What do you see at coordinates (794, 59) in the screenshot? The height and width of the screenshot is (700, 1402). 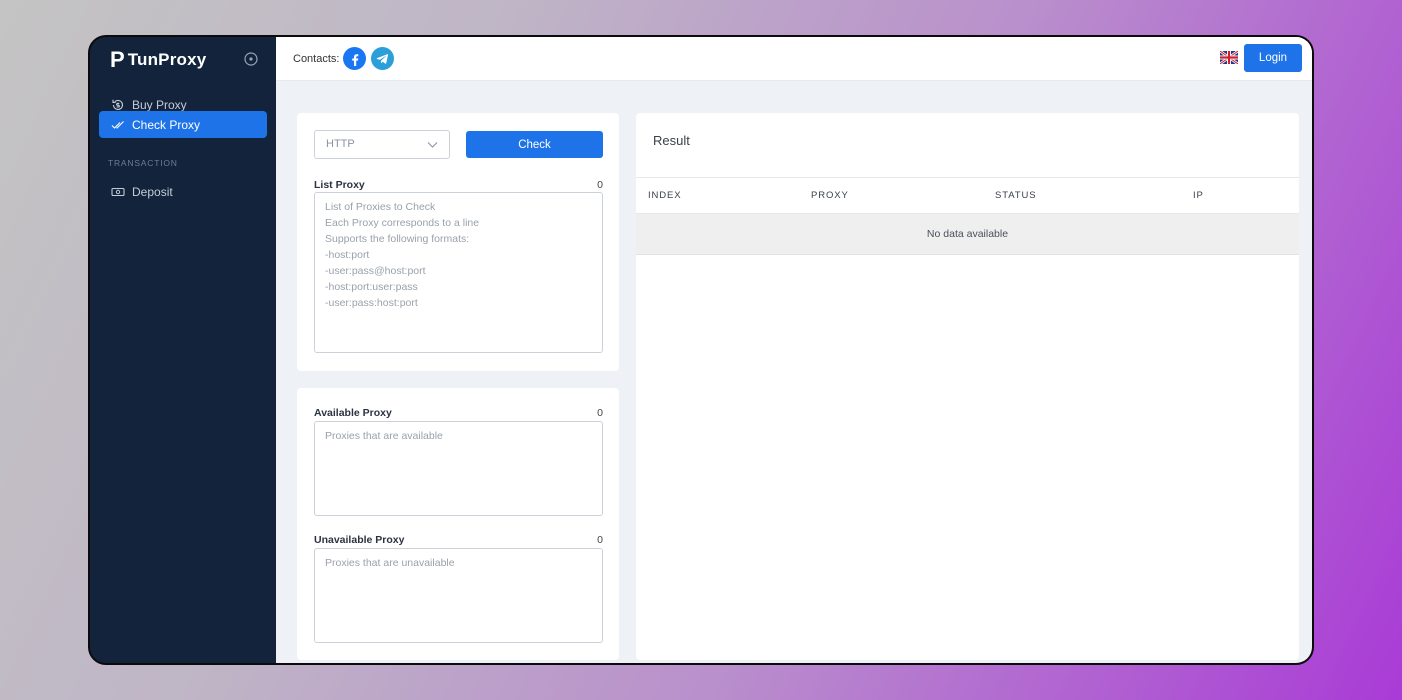 I see `topbar: Contacts: Login` at bounding box center [794, 59].